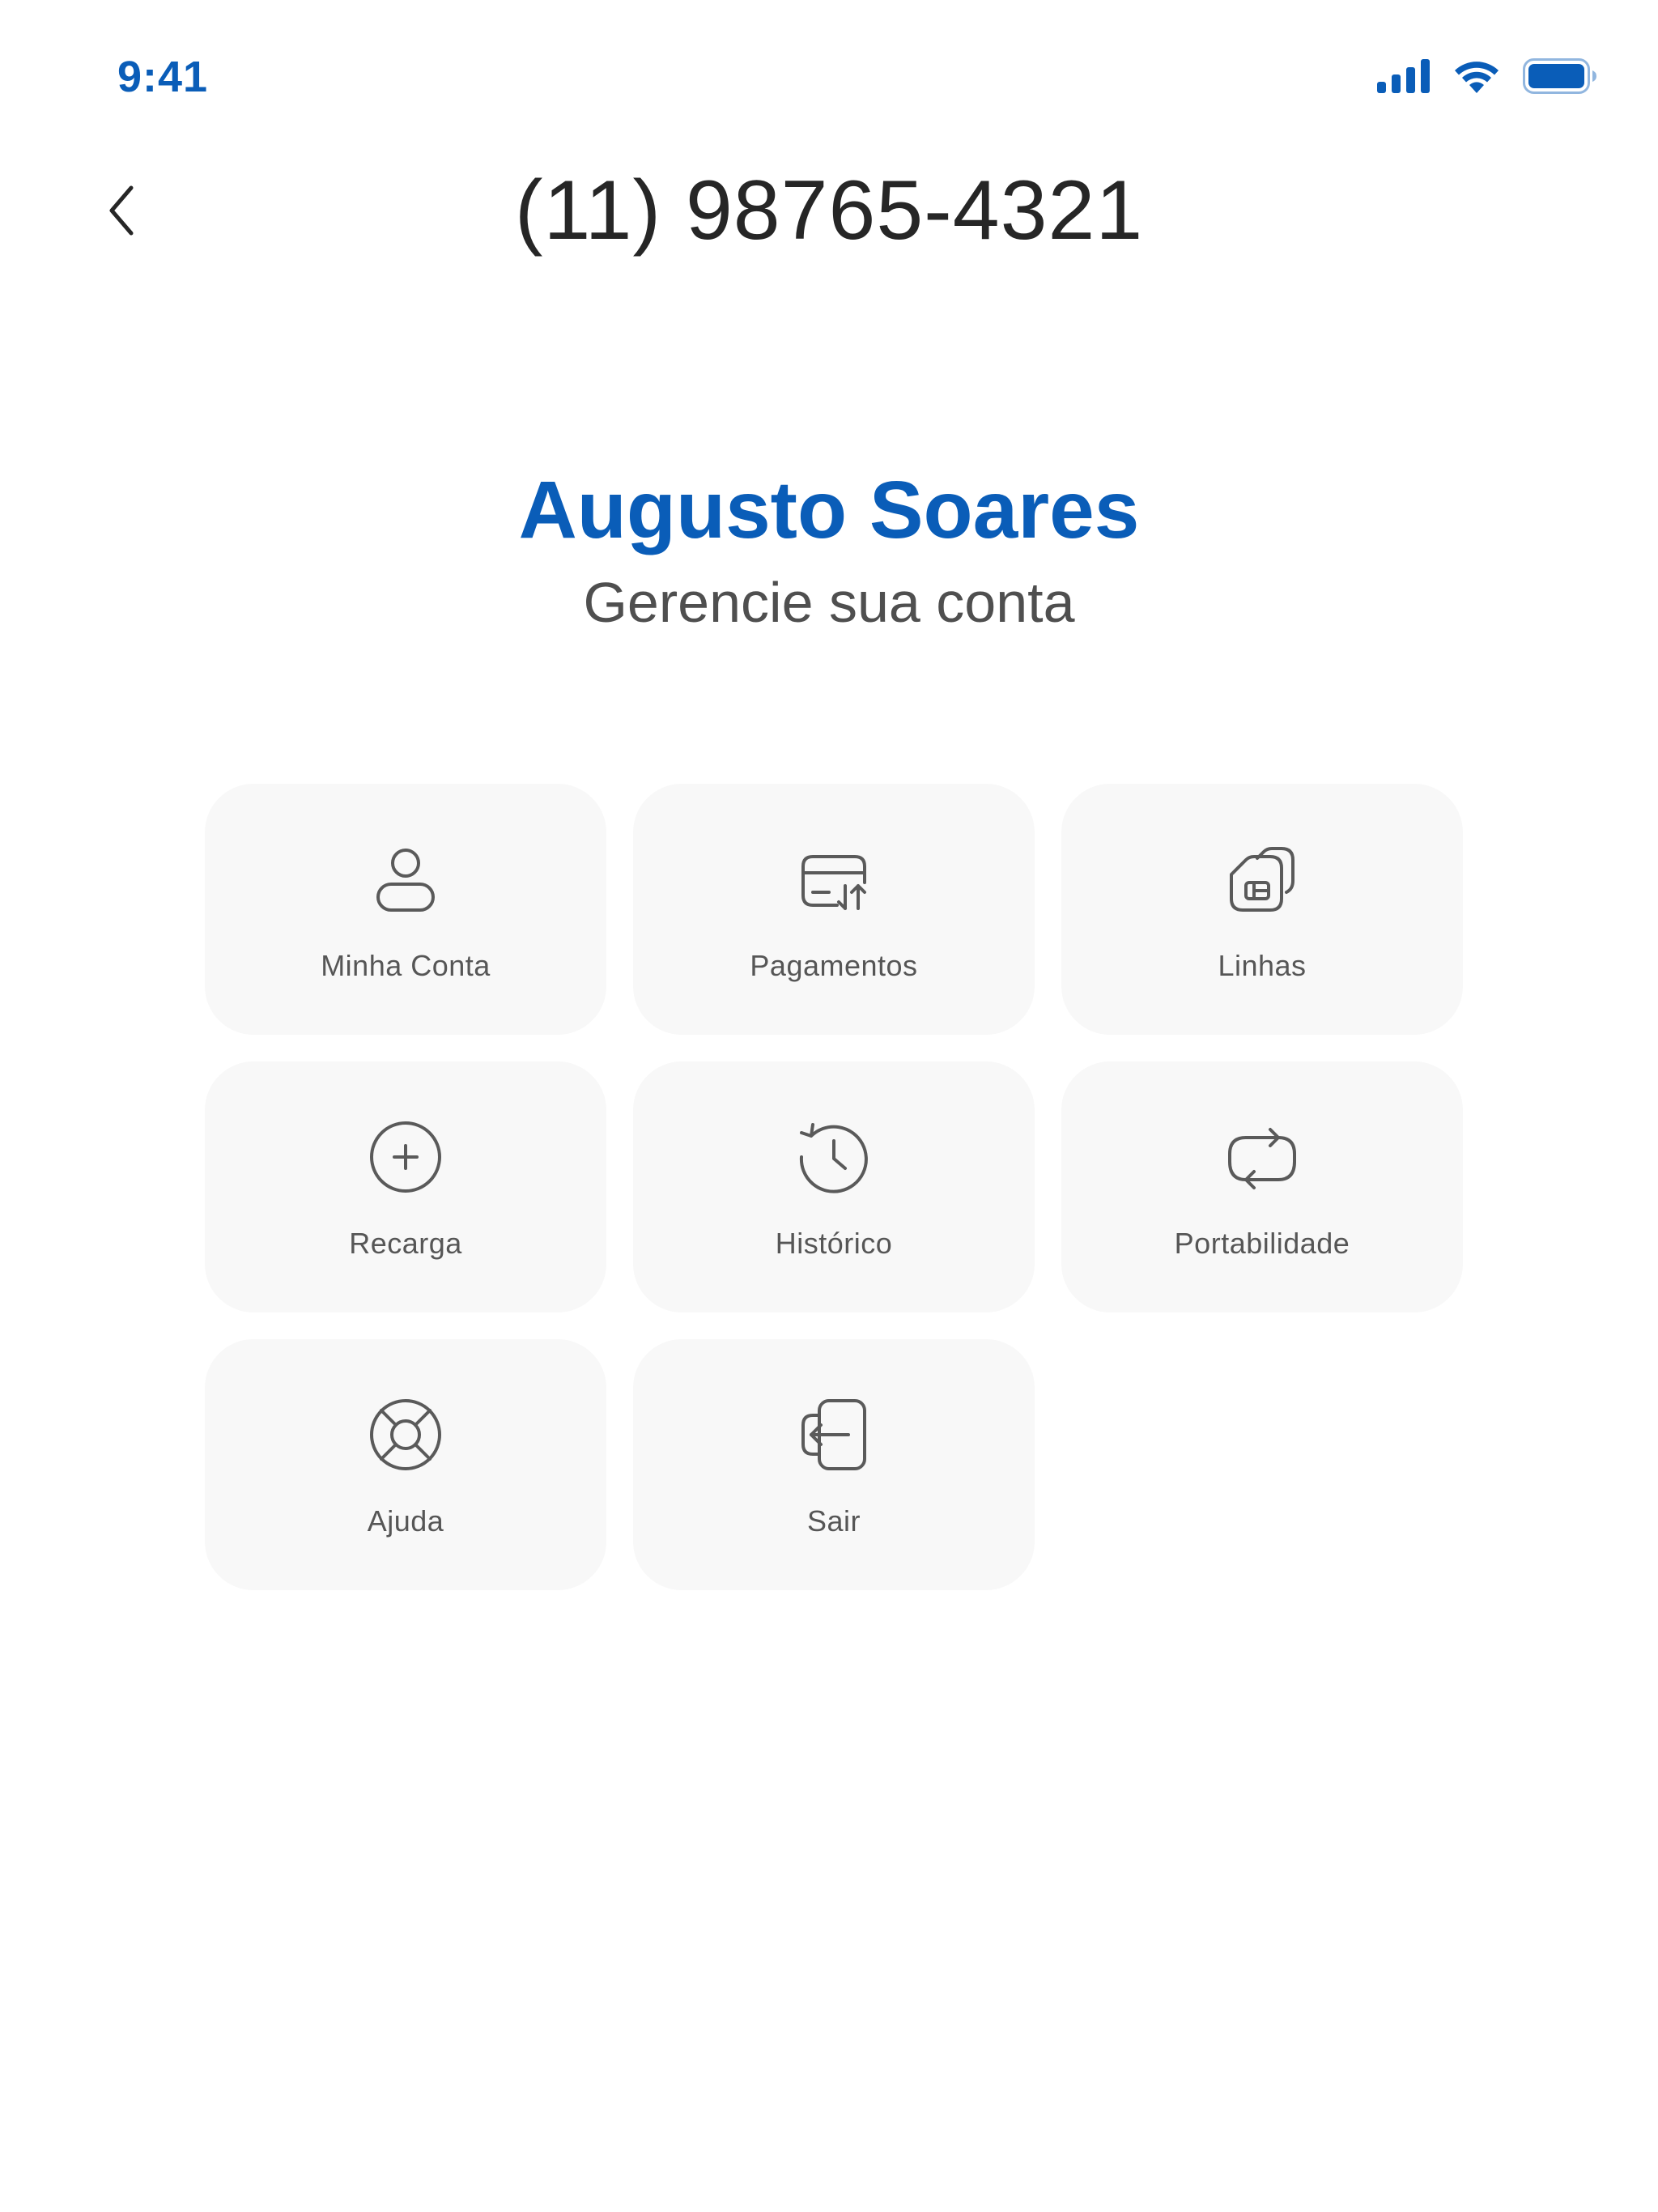  I want to click on header: (11) 98765-4321, so click(829, 211).